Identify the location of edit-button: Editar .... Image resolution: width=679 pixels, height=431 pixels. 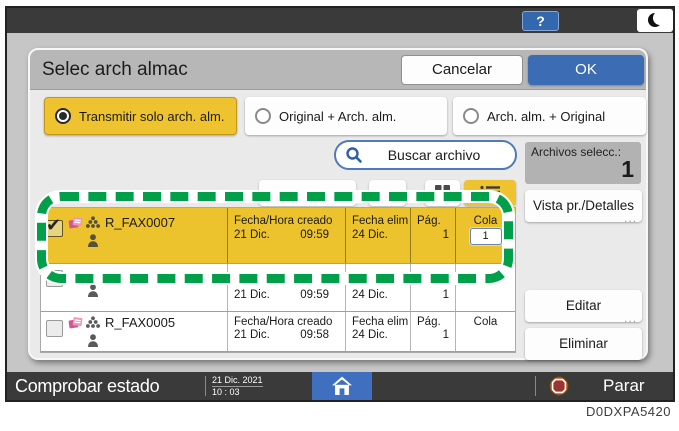
(583, 307).